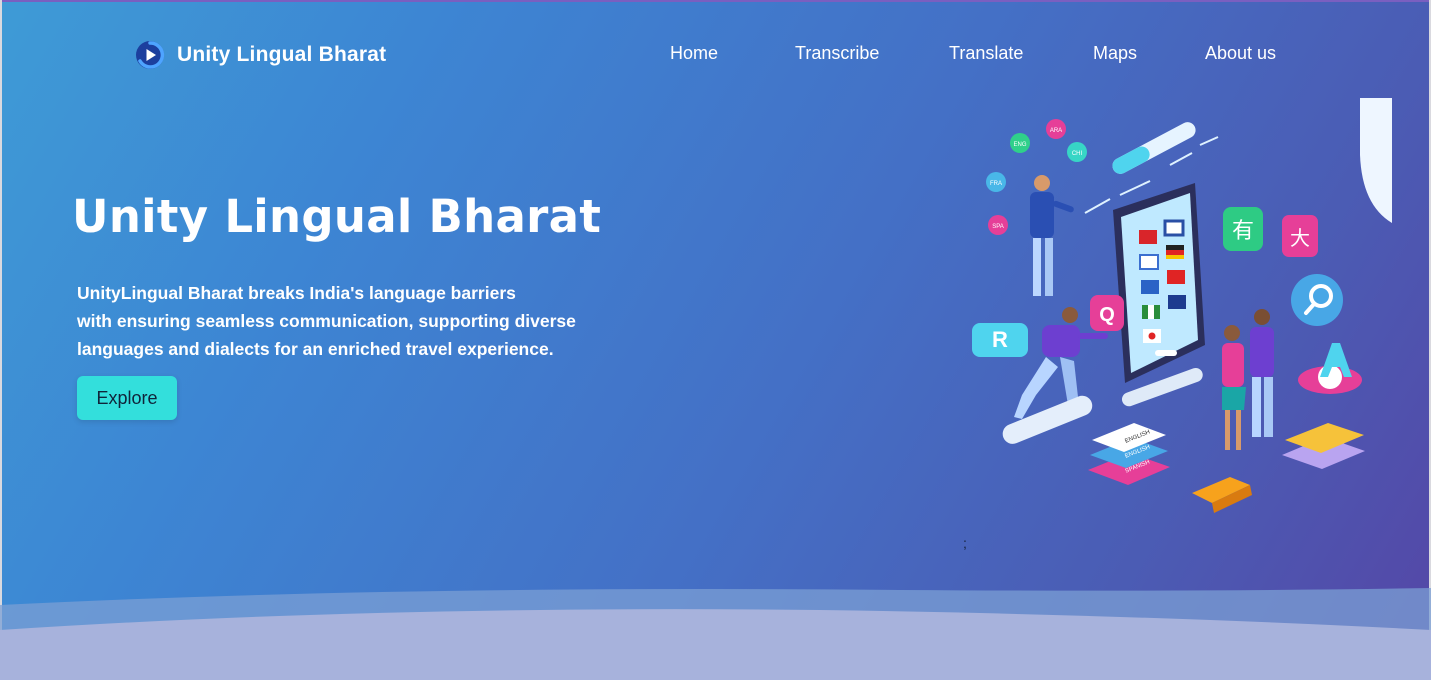  I want to click on bubble-label: ENG, so click(1019, 145).